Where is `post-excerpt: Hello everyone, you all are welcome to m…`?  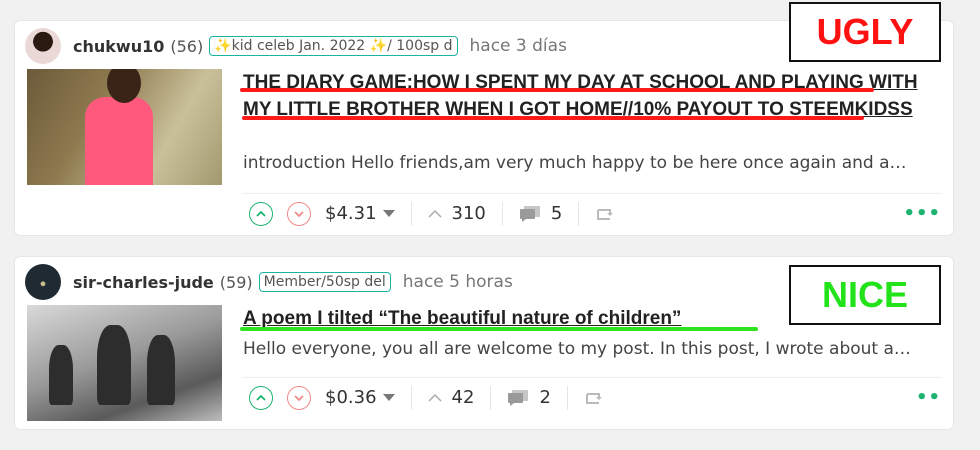
post-excerpt: Hello everyone, you all are welcome to m… is located at coordinates (592, 349).